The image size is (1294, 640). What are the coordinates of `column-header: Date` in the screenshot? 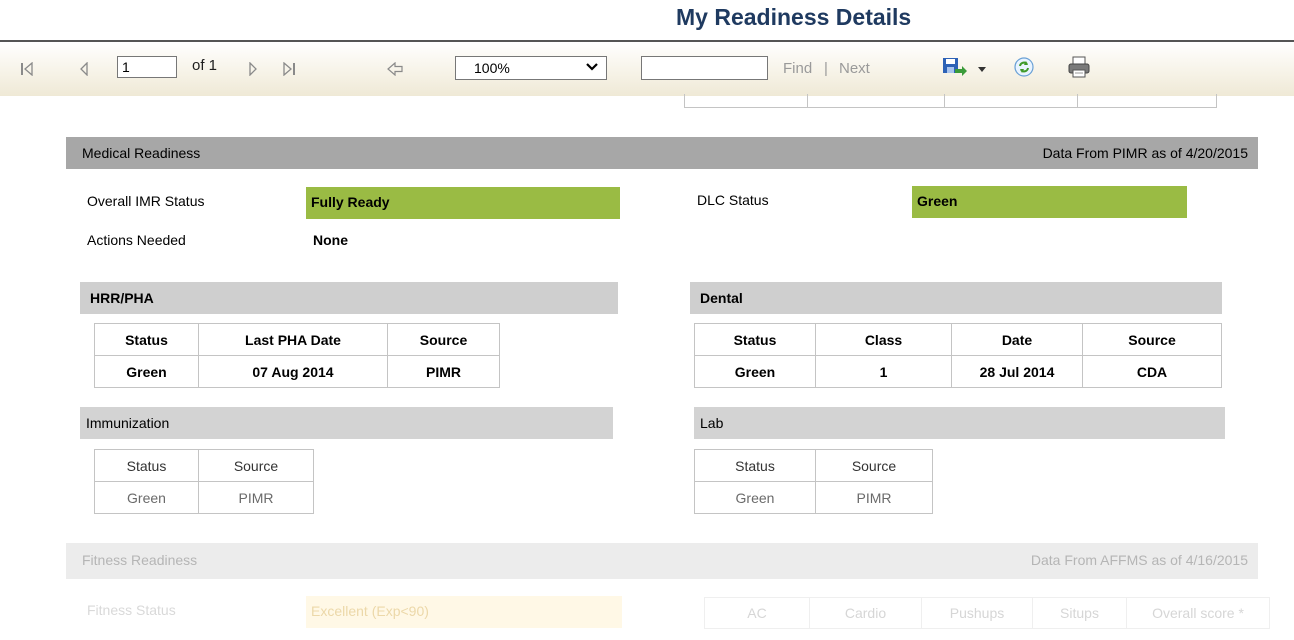 It's located at (1017, 339).